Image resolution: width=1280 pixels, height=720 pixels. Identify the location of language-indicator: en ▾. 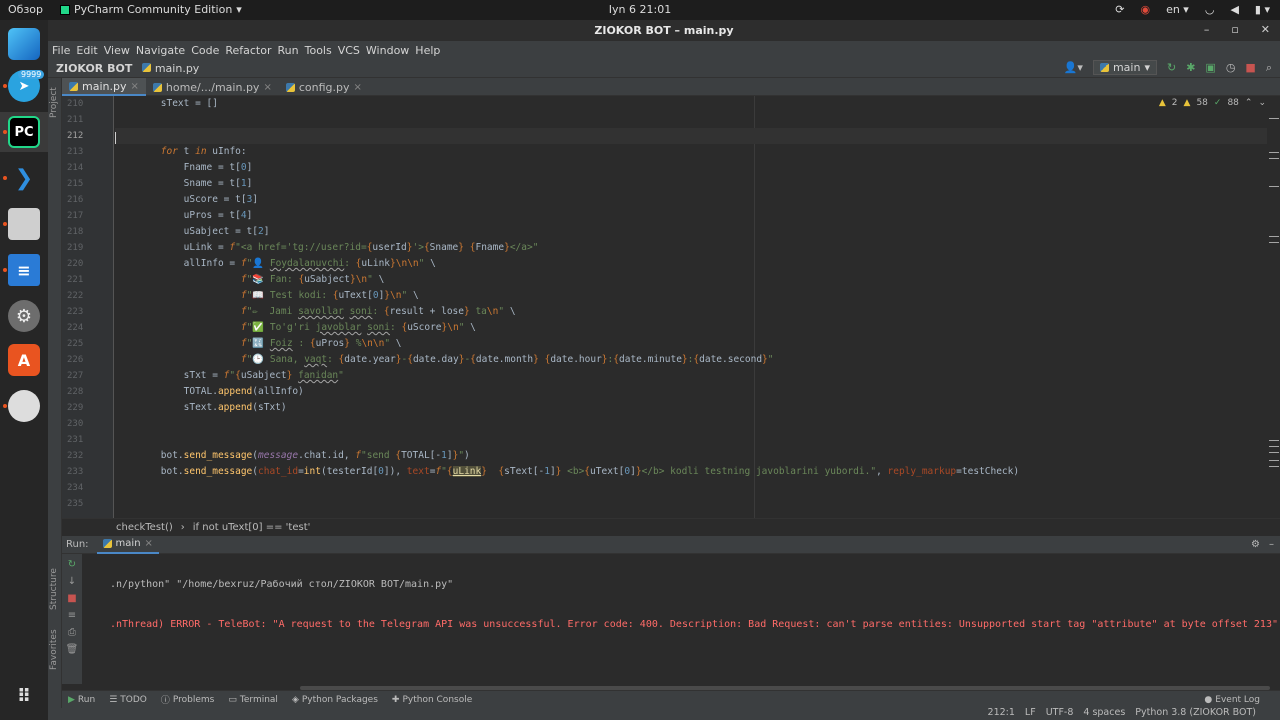
(1177, 9).